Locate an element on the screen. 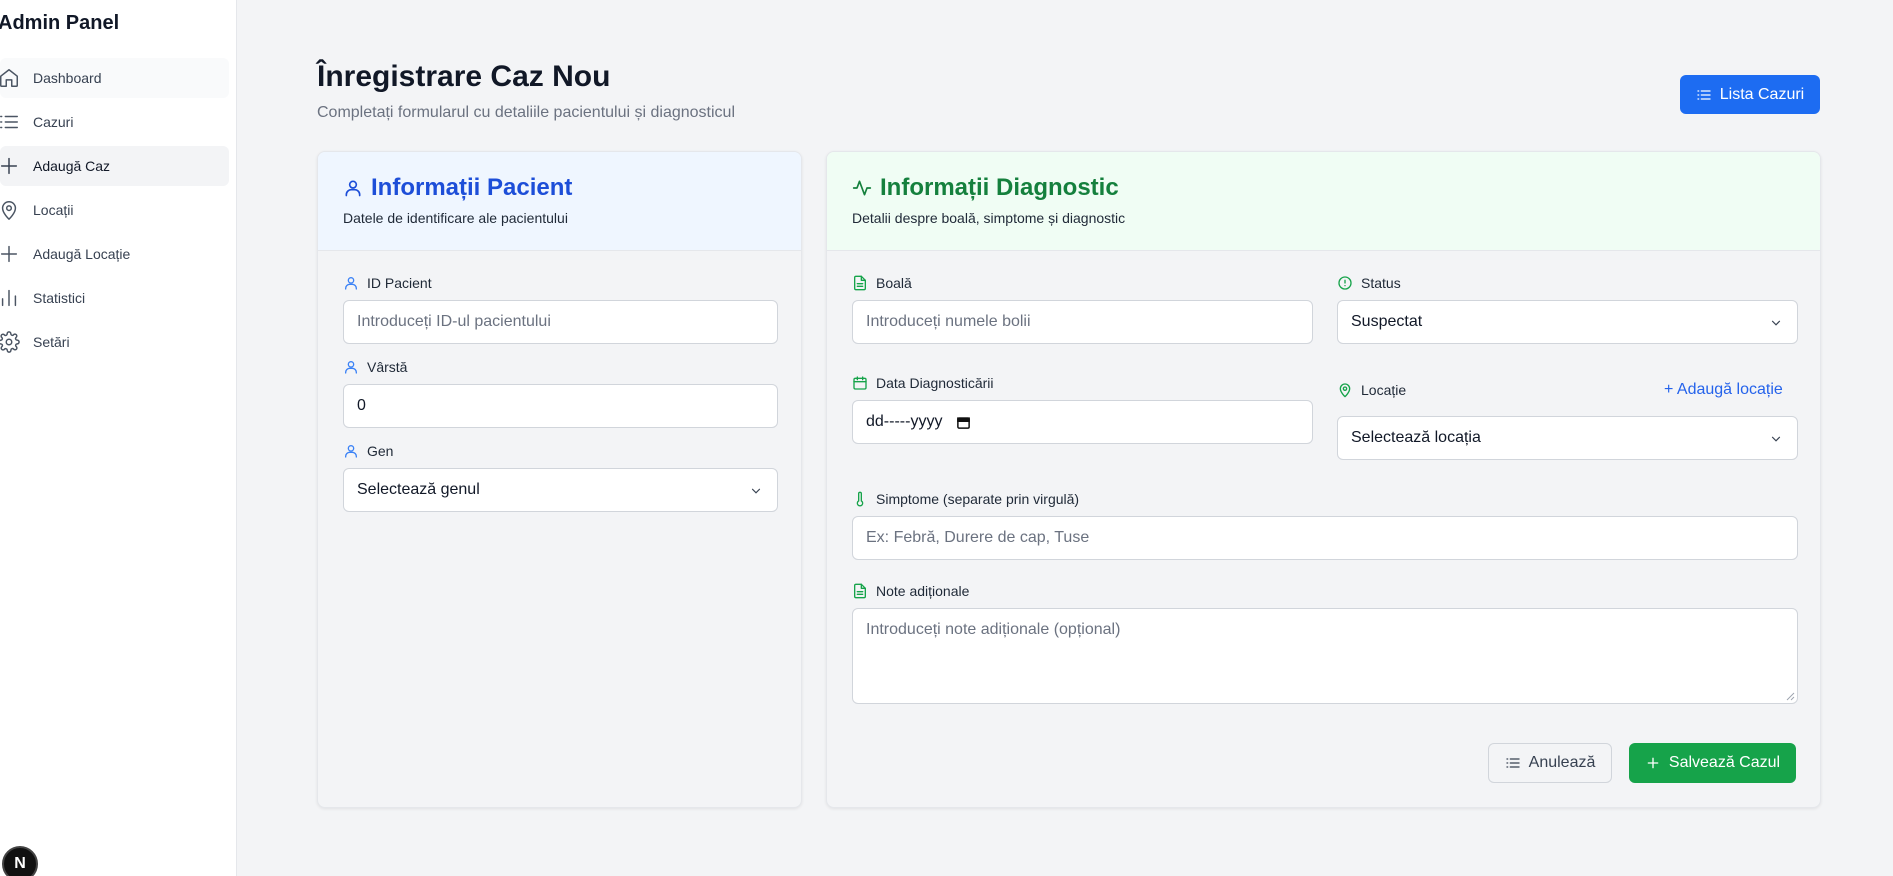  cancel-button: Anulează is located at coordinates (1550, 763).